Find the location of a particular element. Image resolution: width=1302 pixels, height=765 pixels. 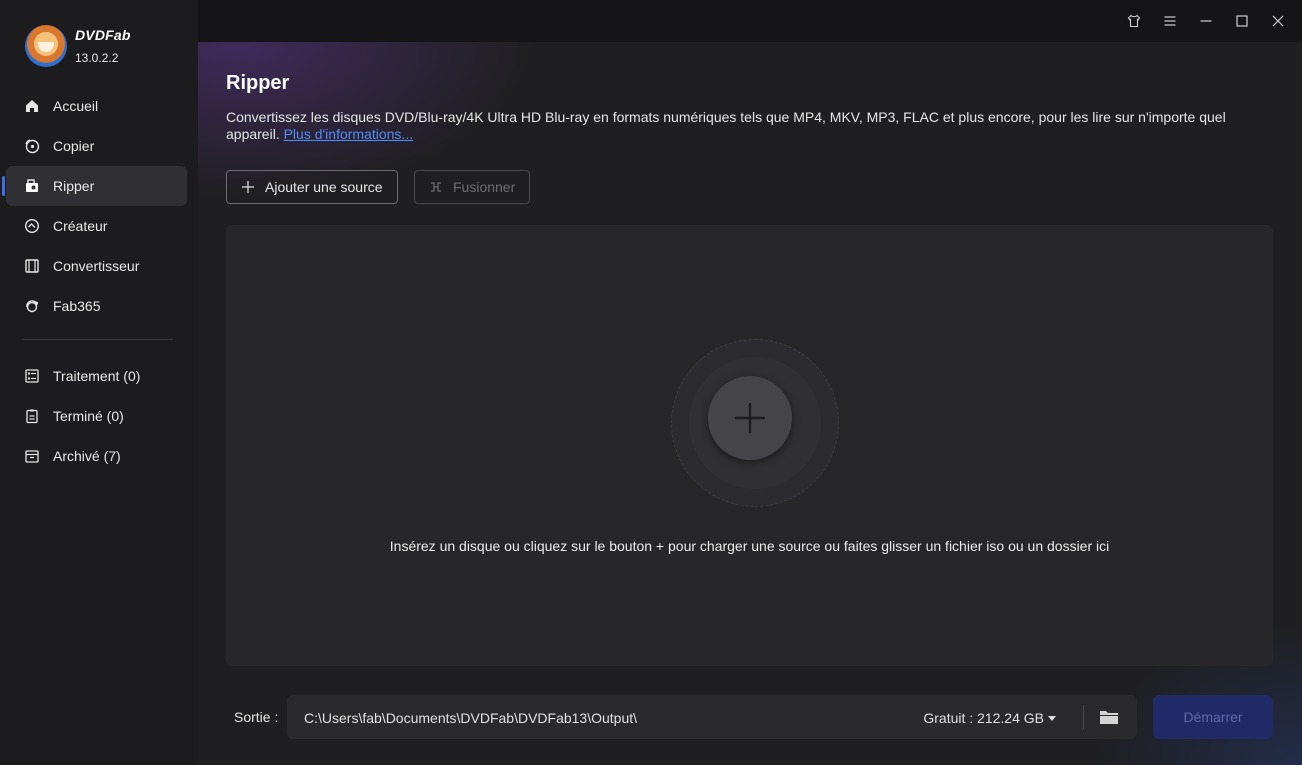

sidebar-item-label: Traitement (0) is located at coordinates (97, 376).